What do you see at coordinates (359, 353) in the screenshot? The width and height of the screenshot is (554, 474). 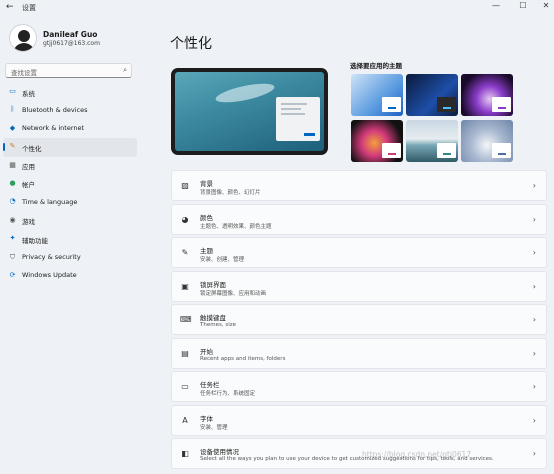 I see `settings-card: ▤ 开始 Recent apps and items, folders ›` at bounding box center [359, 353].